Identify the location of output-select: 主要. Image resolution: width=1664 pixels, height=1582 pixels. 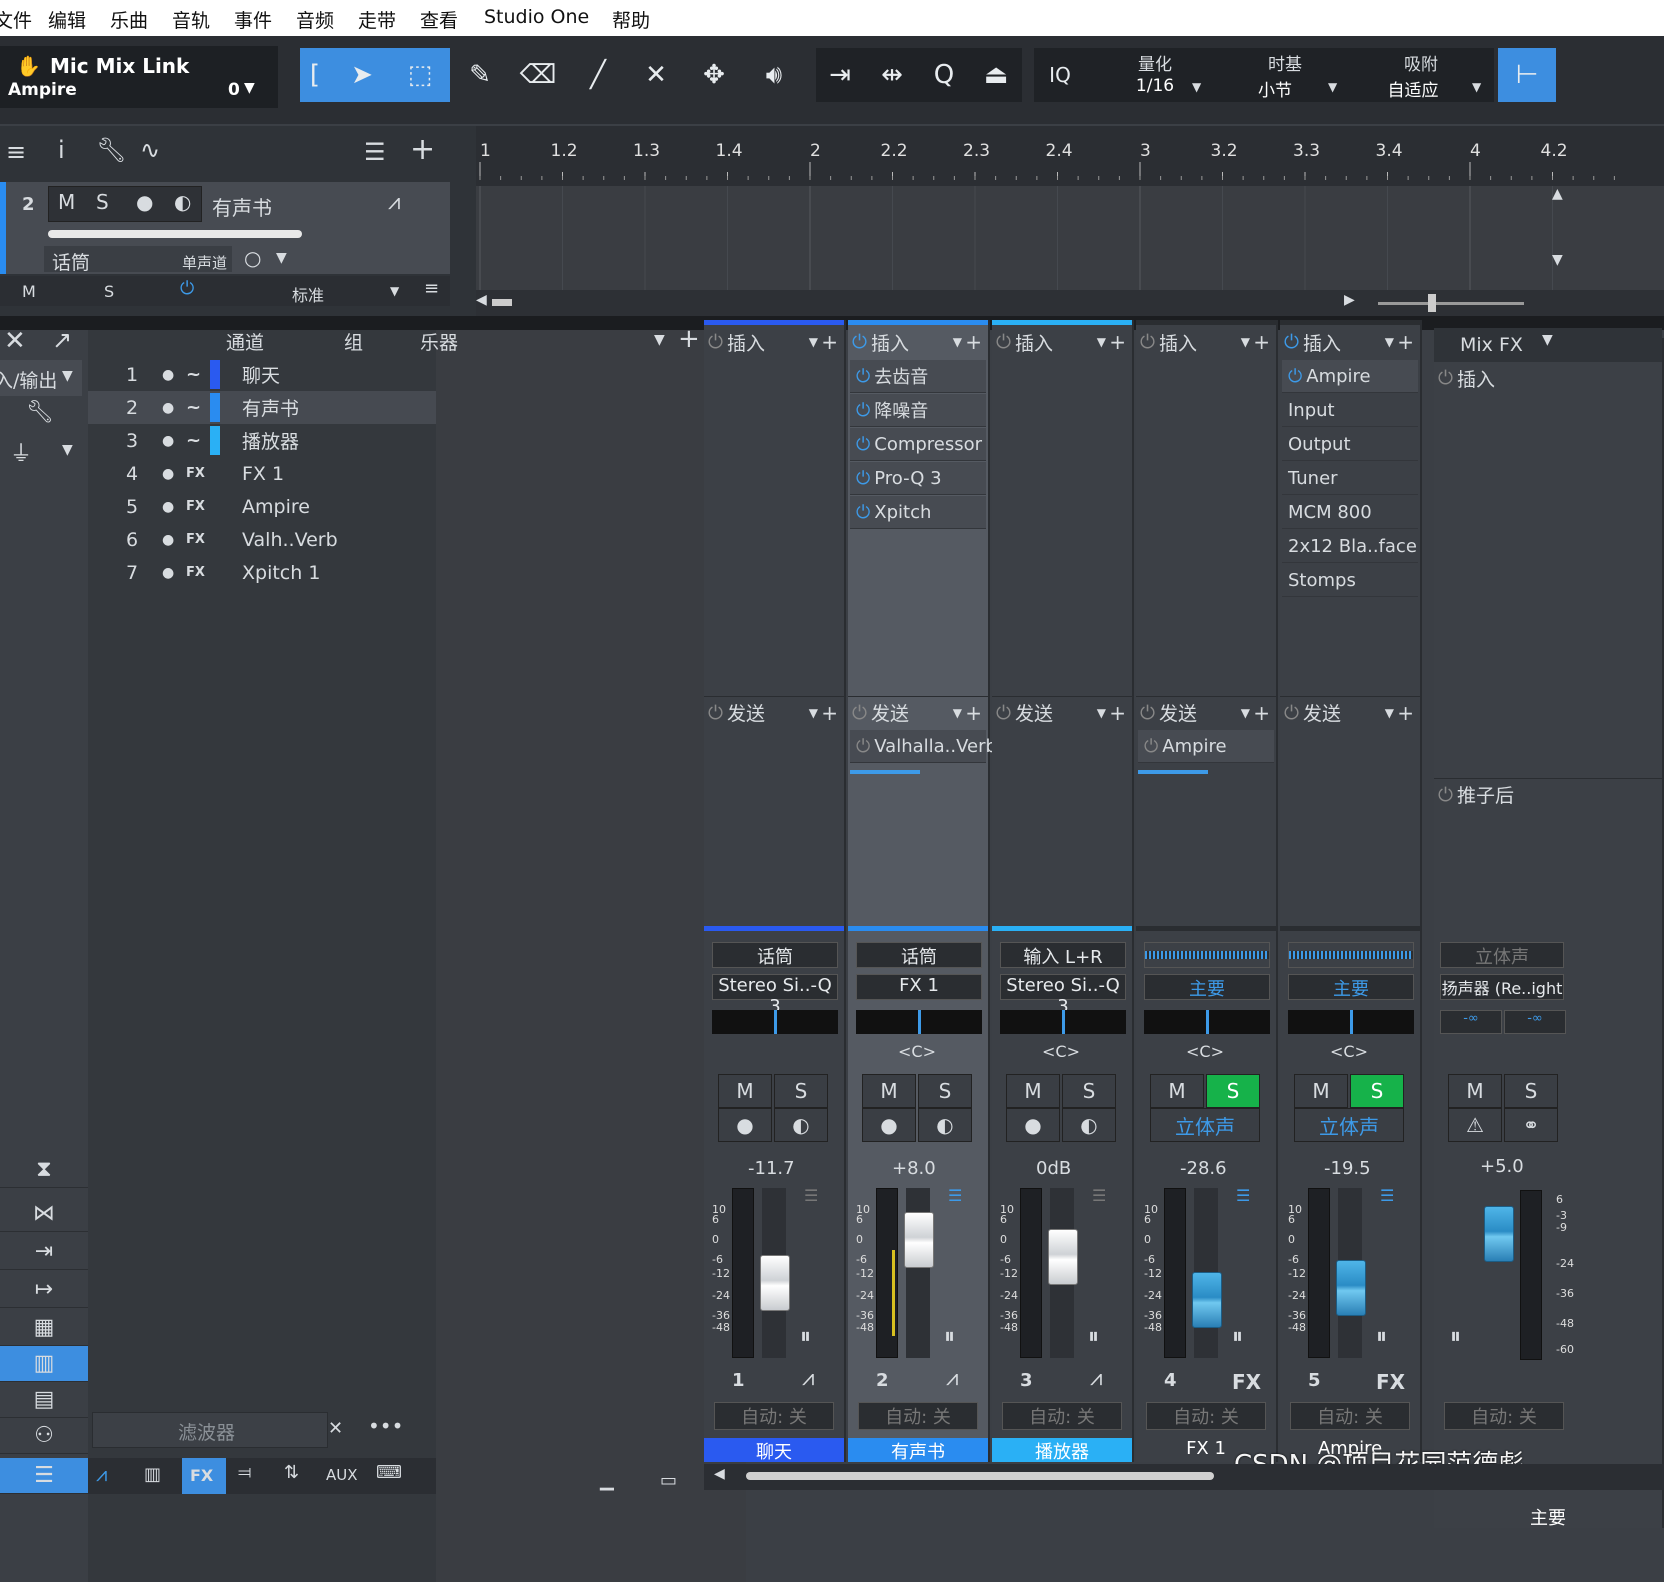
(1207, 987).